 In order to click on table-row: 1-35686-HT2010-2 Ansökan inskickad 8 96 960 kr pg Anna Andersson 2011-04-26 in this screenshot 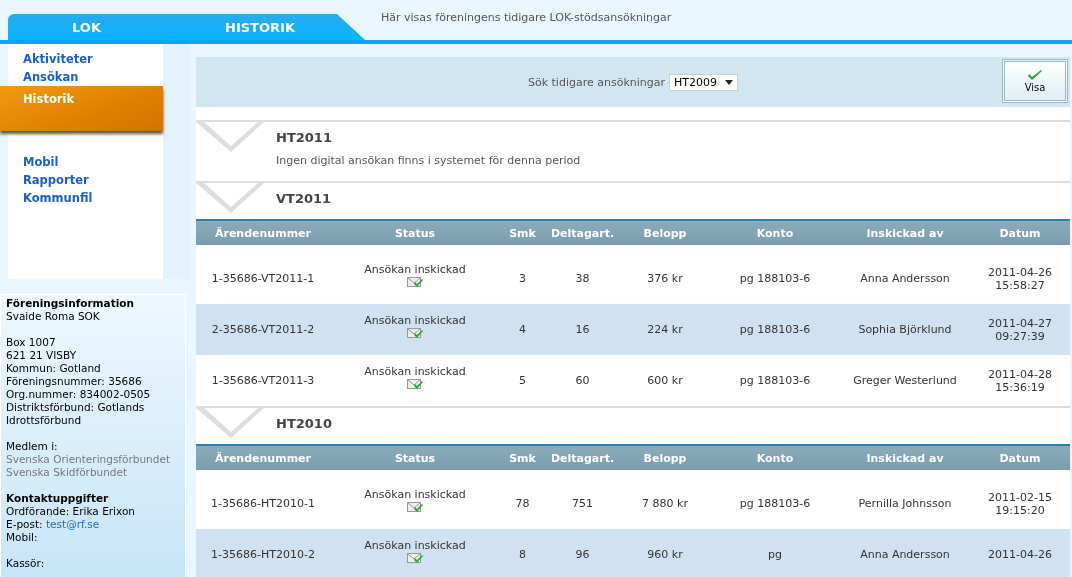, I will do `click(633, 553)`.